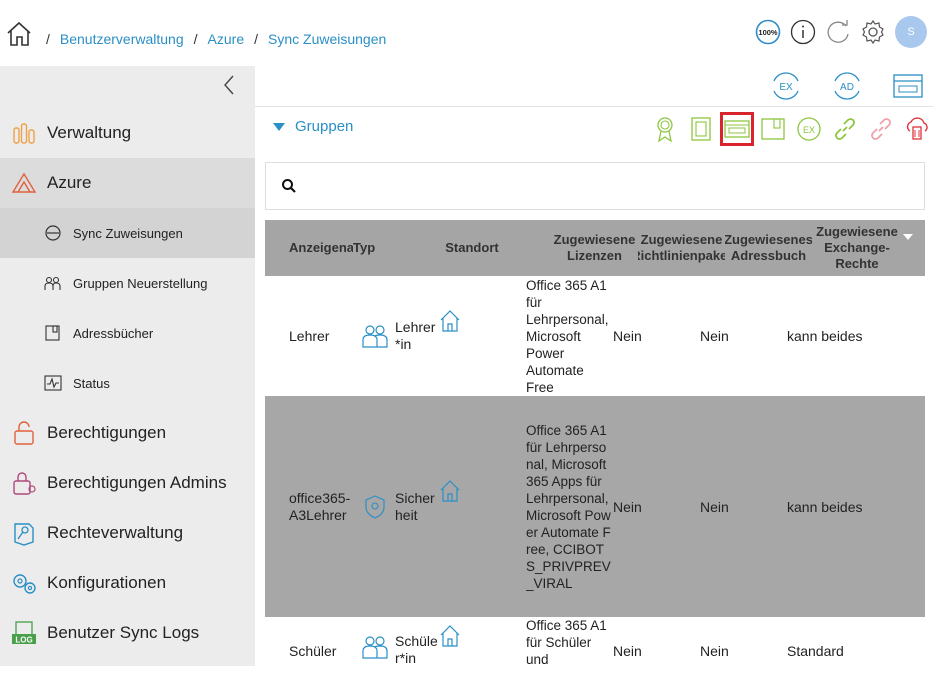  Describe the element at coordinates (279, 126) in the screenshot. I see `caret-down-icon` at that location.